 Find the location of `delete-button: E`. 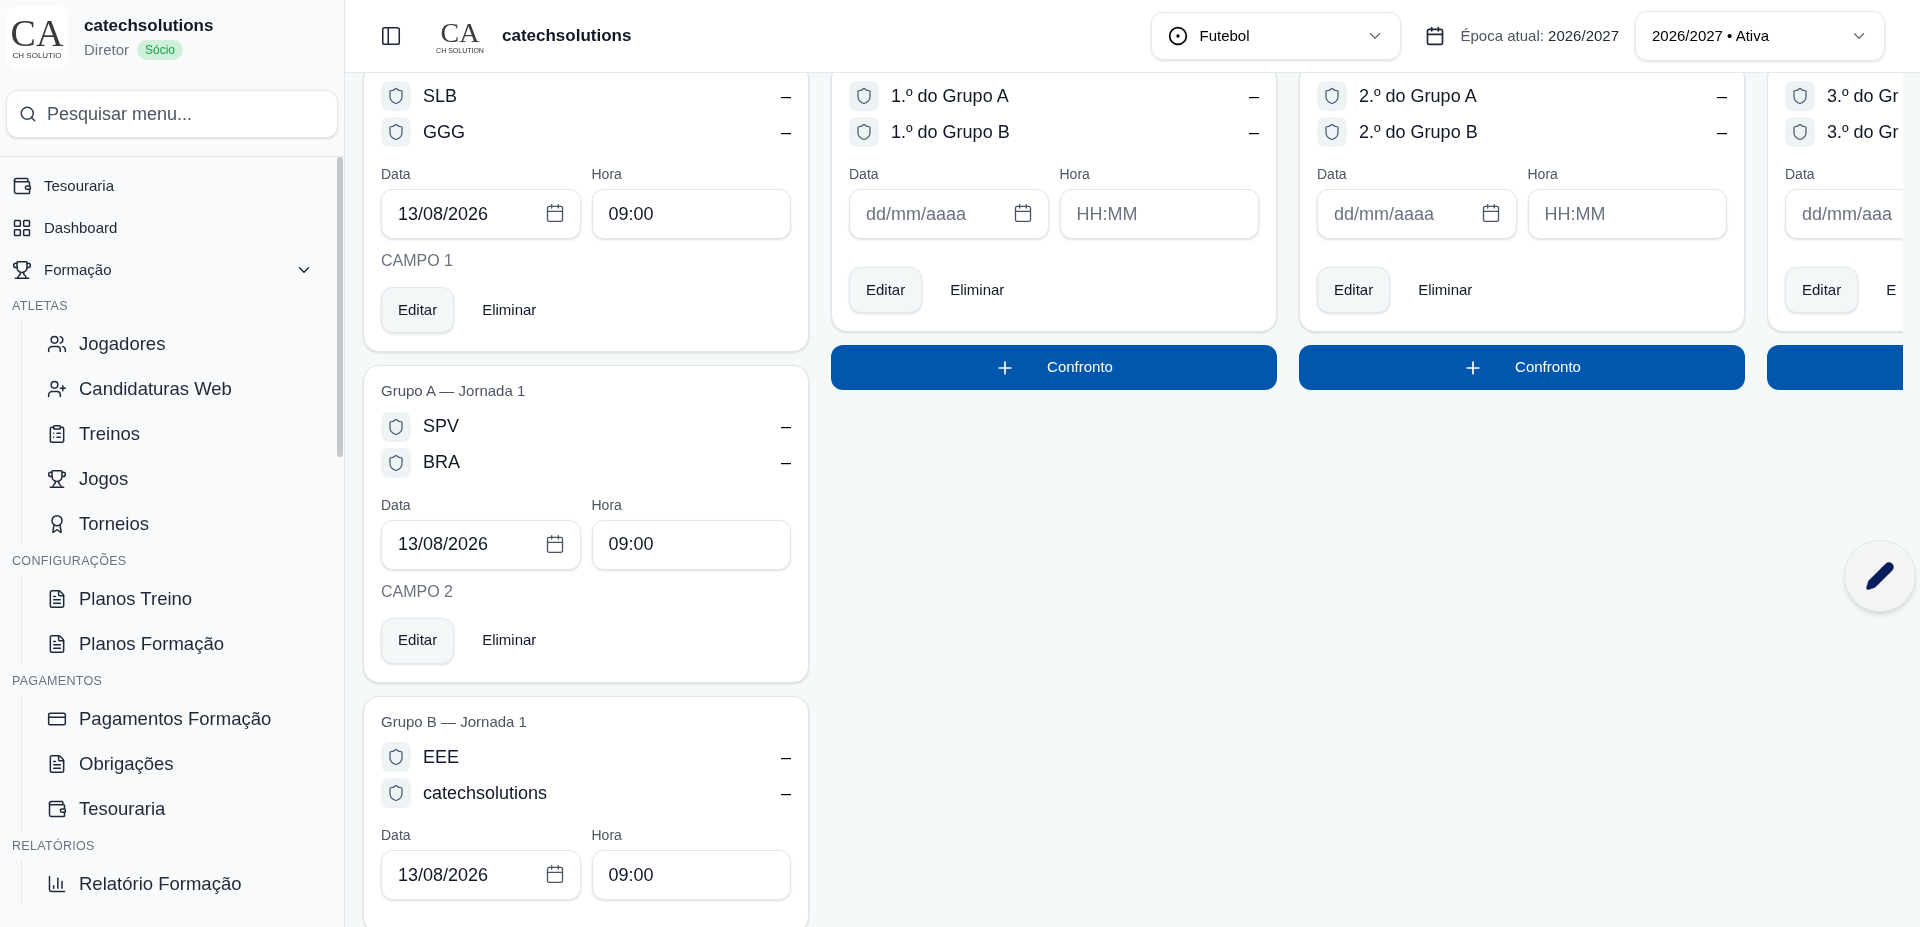

delete-button: E is located at coordinates (1891, 290).